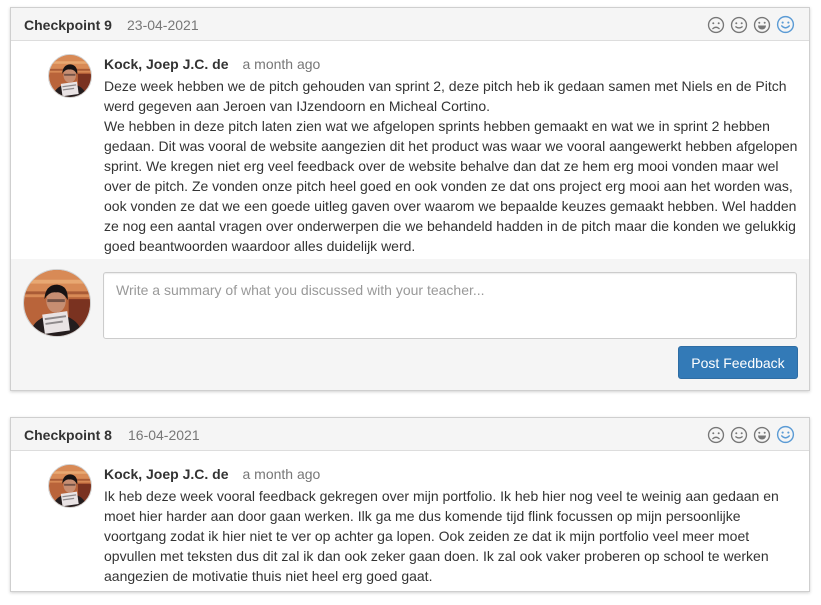 Image resolution: width=821 pixels, height=605 pixels. Describe the element at coordinates (410, 24) in the screenshot. I see `checkpoint-header: Checkpoint 9 23-04-2021` at that location.